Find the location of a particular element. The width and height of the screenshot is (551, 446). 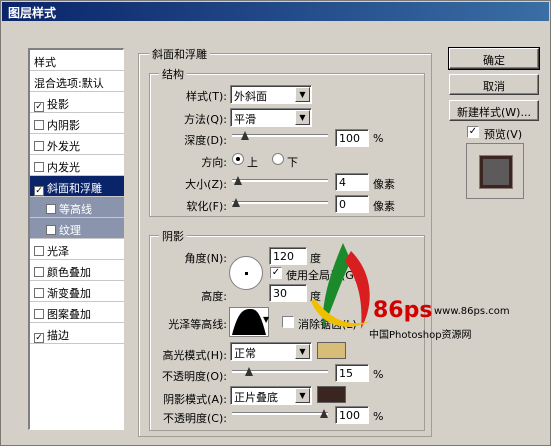

style-item-label: 渐变叠加 is located at coordinates (69, 293).